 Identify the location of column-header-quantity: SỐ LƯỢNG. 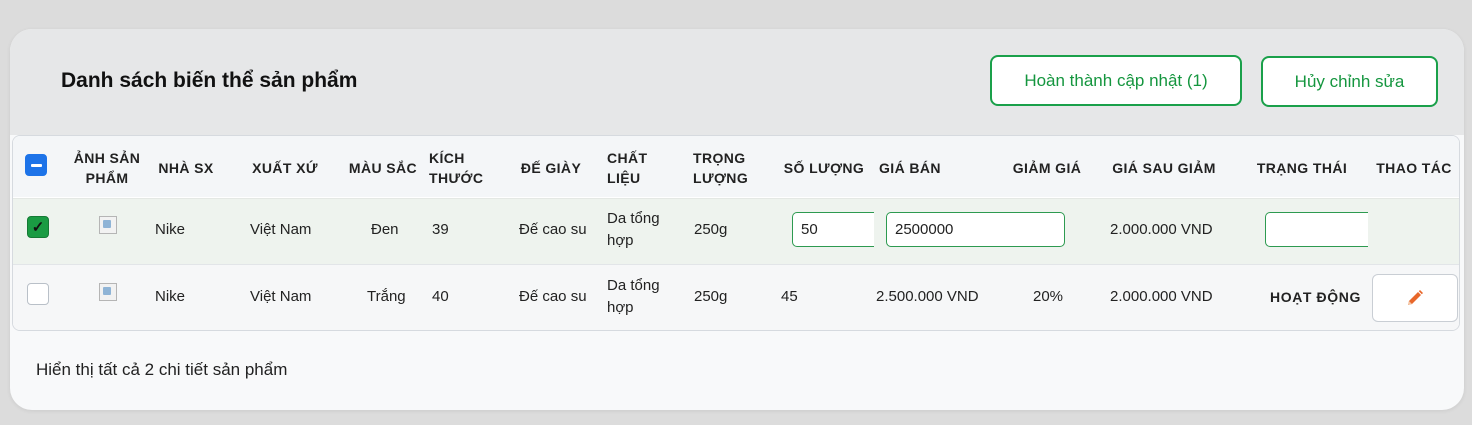
(824, 168).